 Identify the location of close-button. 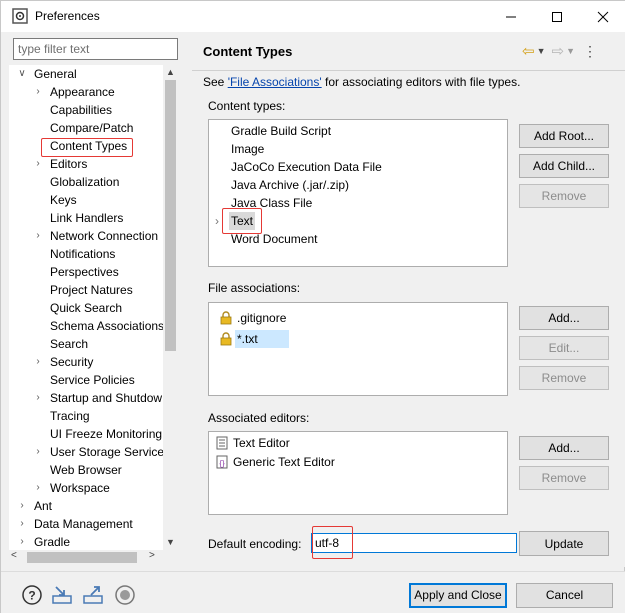
(602, 16).